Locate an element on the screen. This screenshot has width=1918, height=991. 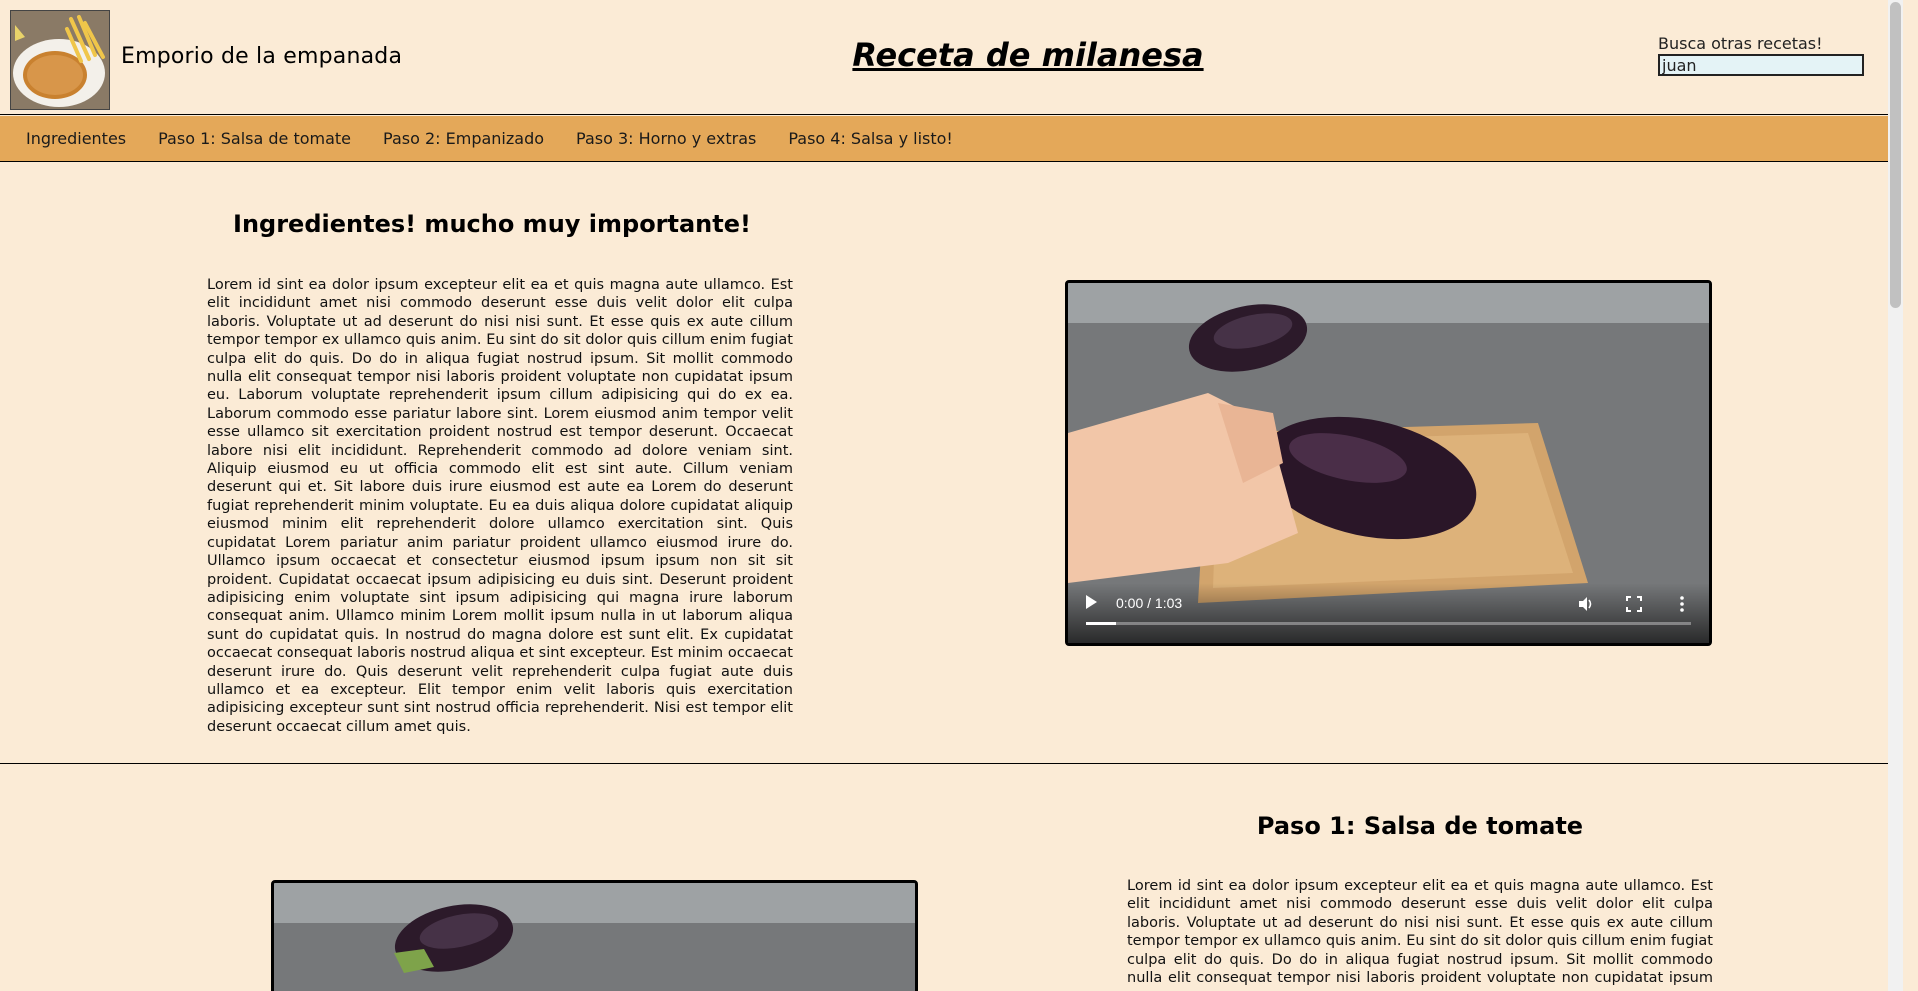
nav-item-paso-3: Paso 3: Horno y extras is located at coordinates (666, 138).